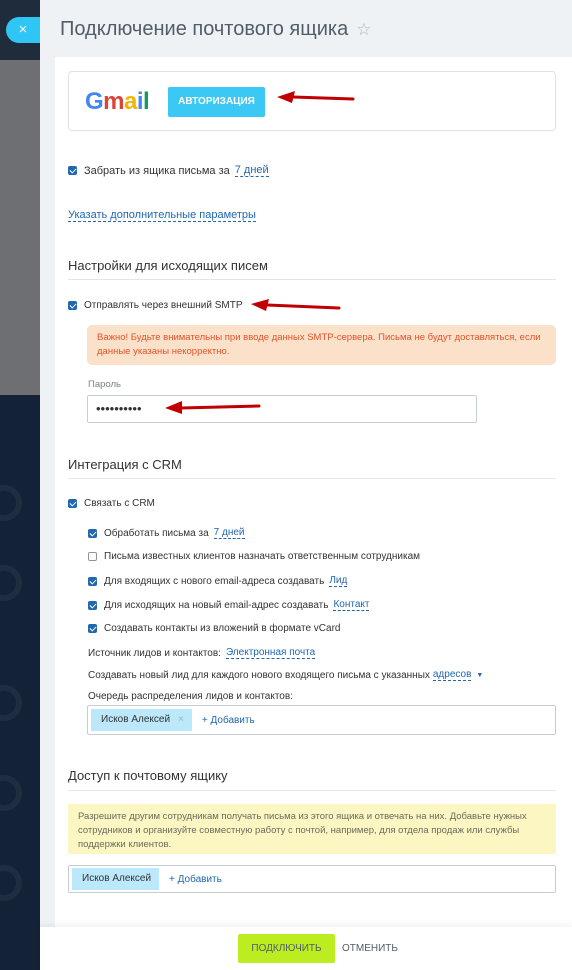  I want to click on close-slider-button: ×, so click(23, 30).